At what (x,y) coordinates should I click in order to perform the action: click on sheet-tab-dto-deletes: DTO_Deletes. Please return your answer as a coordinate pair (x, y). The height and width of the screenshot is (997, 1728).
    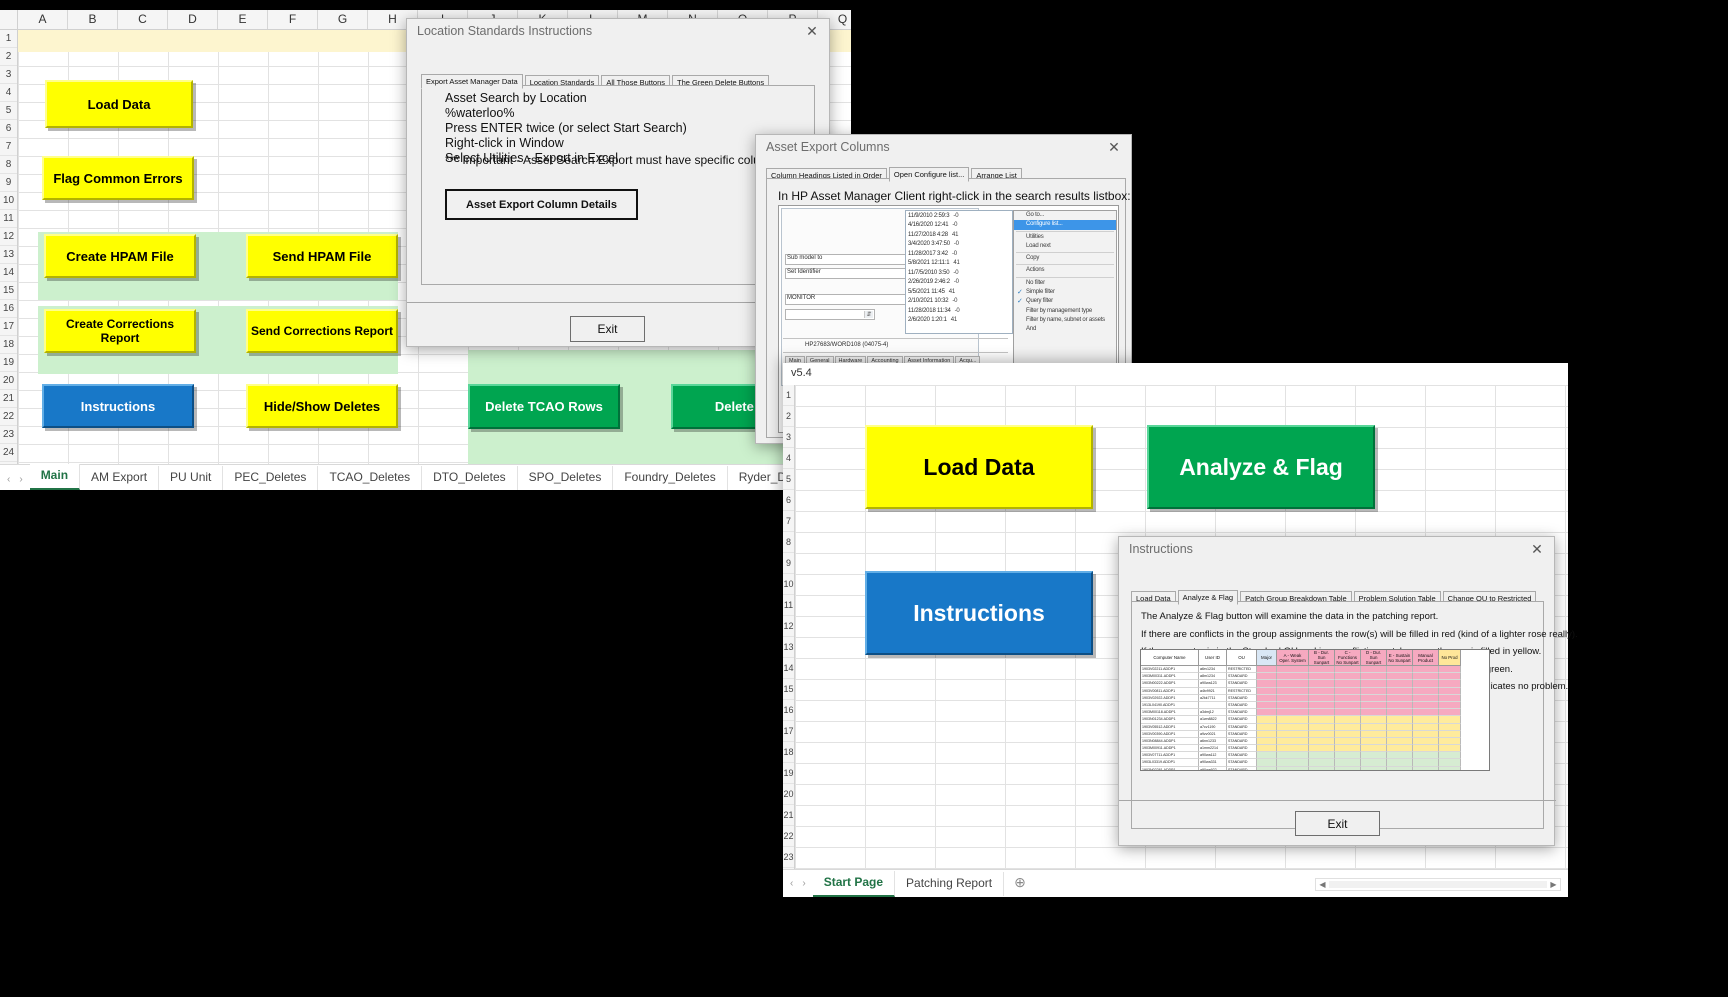
    Looking at the image, I should click on (470, 478).